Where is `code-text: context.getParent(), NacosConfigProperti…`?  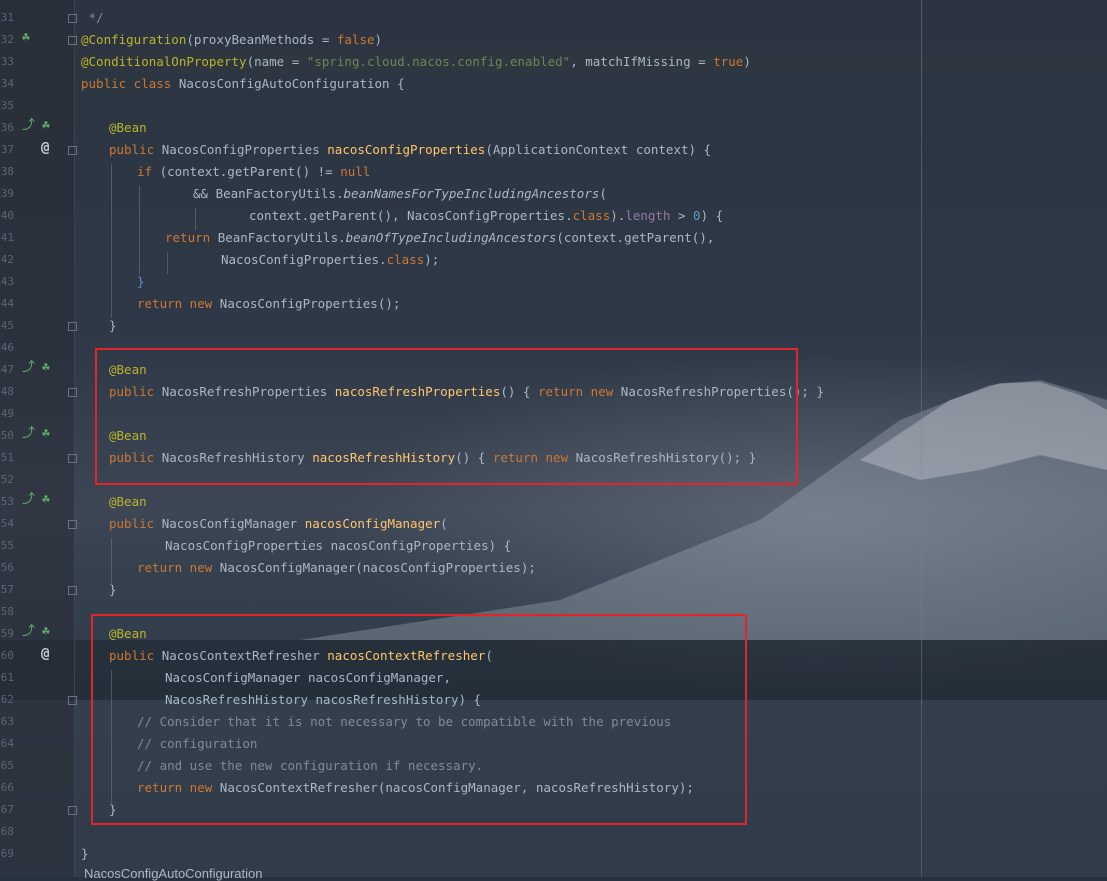
code-text: context.getParent(), NacosConfigProperti… is located at coordinates (411, 215).